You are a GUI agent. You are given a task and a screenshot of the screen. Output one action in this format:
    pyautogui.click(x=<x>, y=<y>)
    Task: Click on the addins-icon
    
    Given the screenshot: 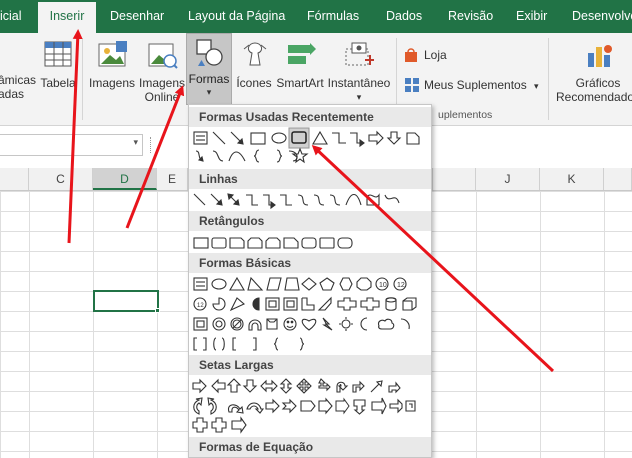 What is the action you would take?
    pyautogui.click(x=412, y=85)
    